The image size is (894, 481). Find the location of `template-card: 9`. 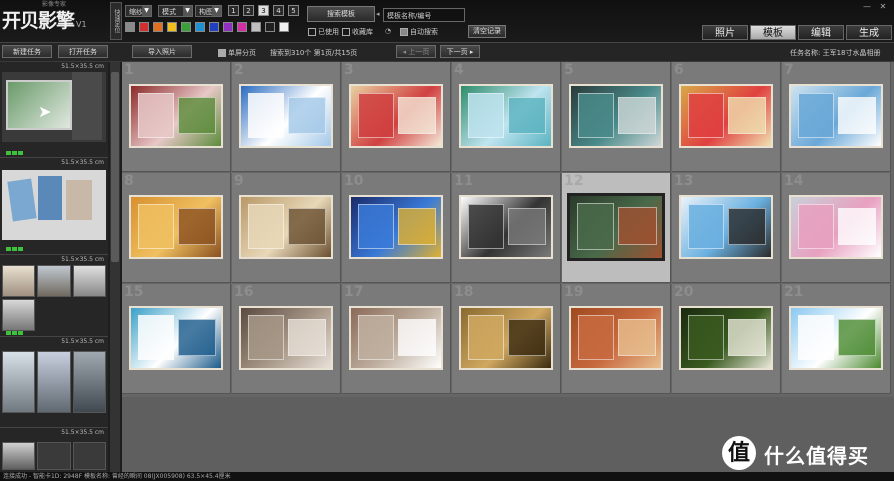

template-card: 9 is located at coordinates (286, 228).